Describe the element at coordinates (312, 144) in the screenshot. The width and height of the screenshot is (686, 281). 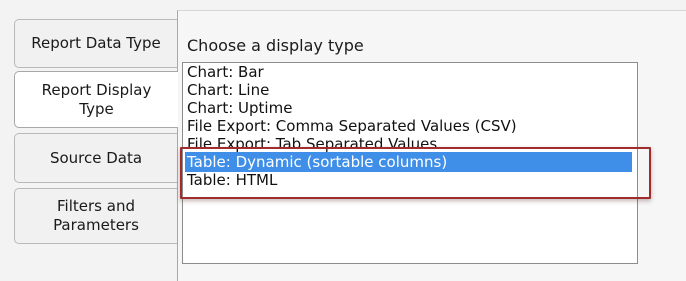
I see `list-item: File Export: Tab Separated Values` at that location.